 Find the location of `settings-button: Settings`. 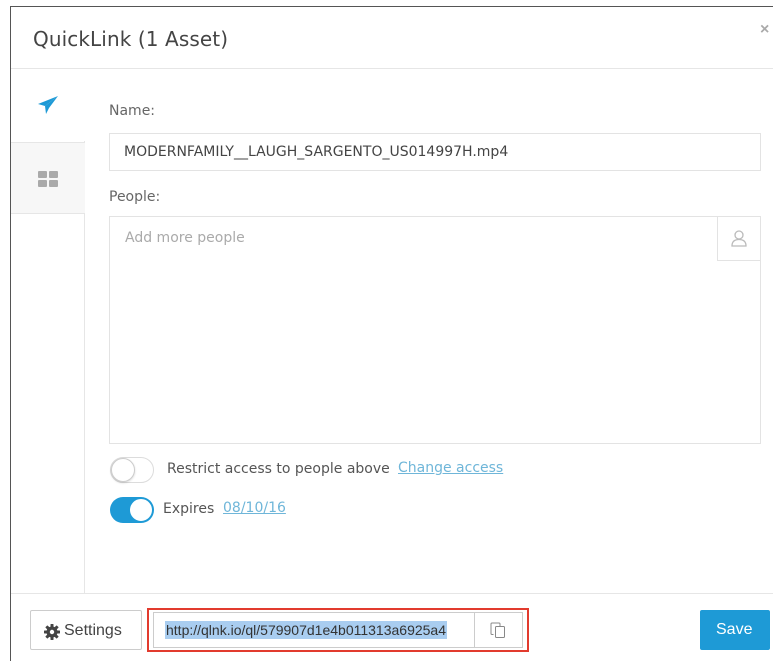

settings-button: Settings is located at coordinates (86, 630).